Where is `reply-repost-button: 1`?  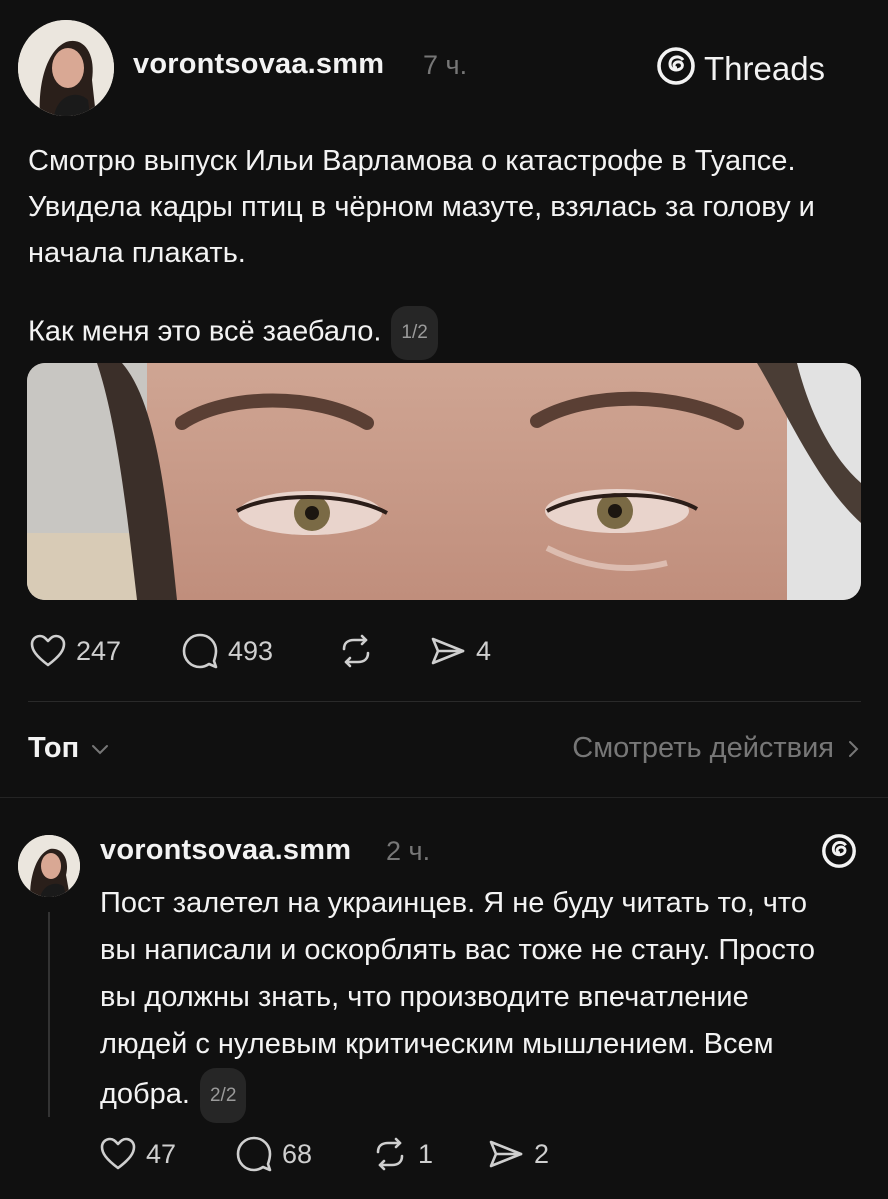
reply-repost-button: 1 is located at coordinates (401, 1154).